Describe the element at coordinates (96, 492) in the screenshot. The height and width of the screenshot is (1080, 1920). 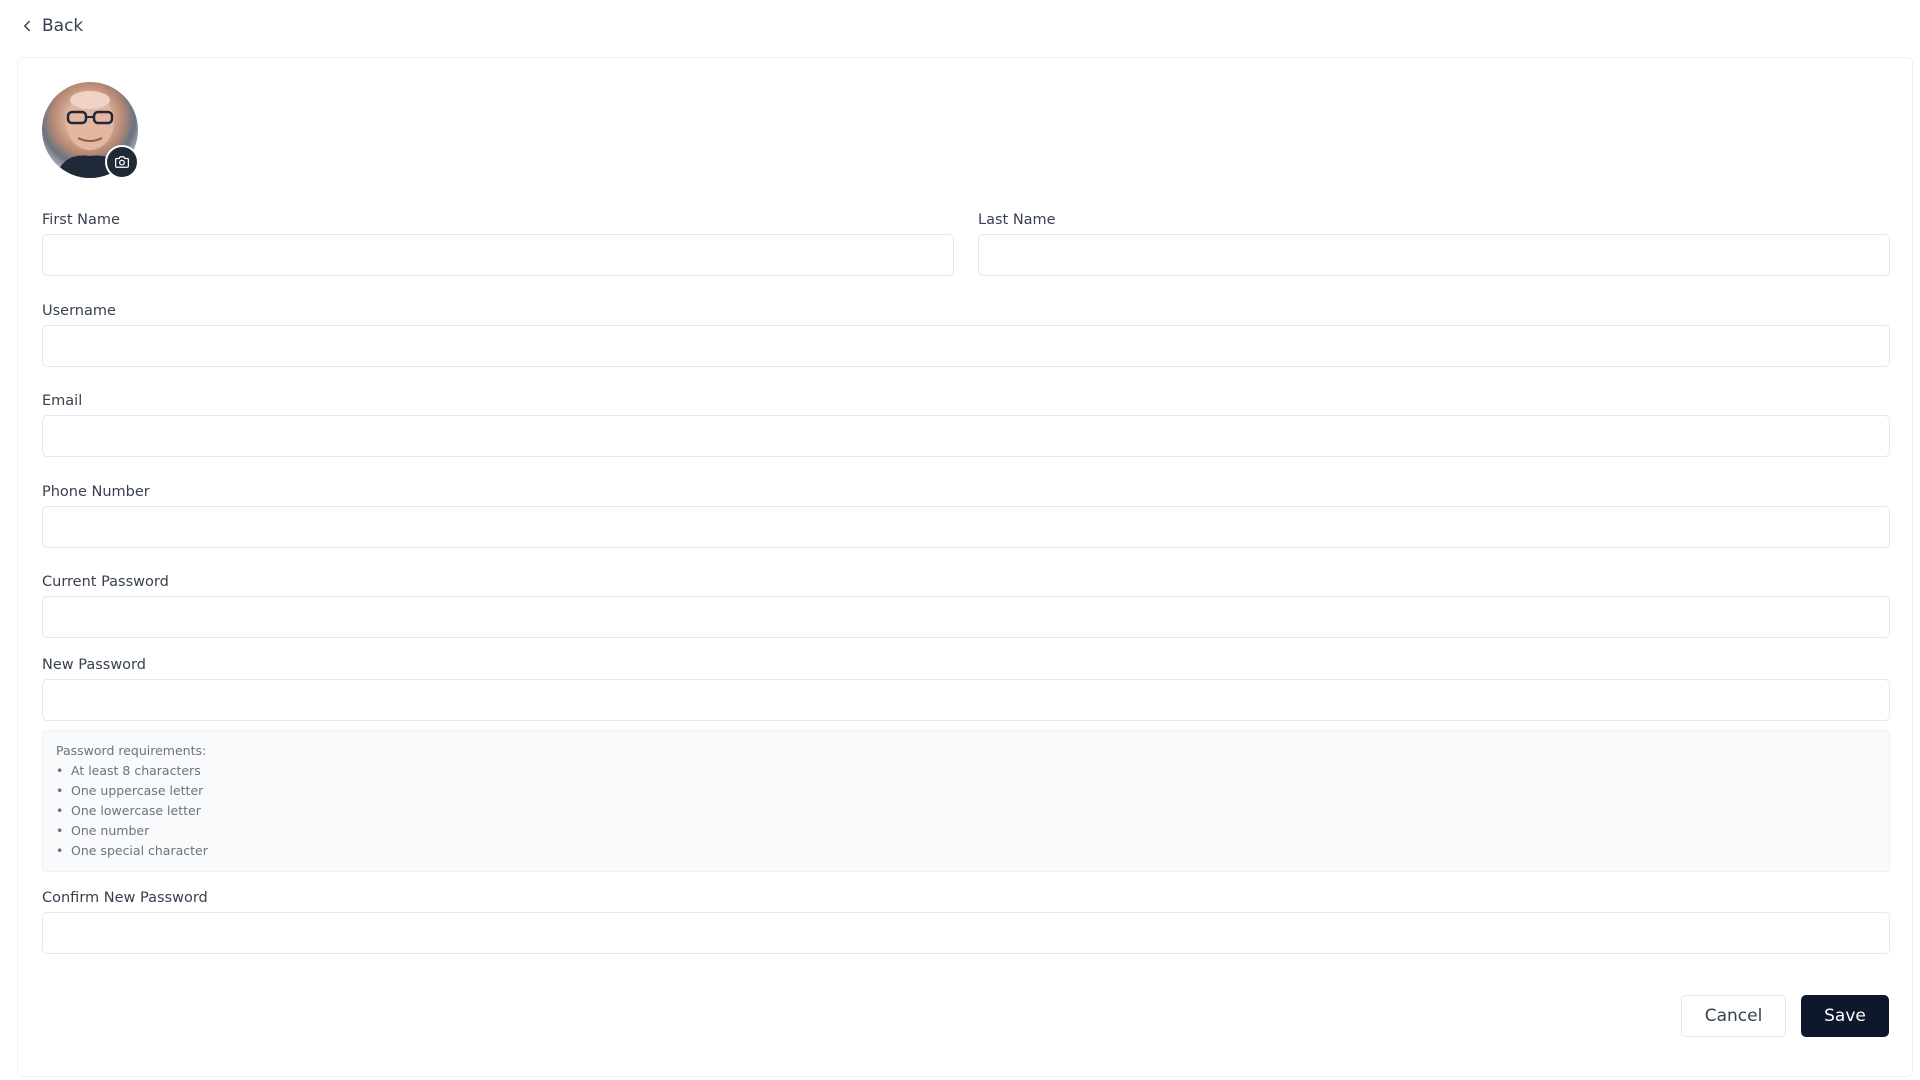
I see `phone-label: Phone Number` at that location.